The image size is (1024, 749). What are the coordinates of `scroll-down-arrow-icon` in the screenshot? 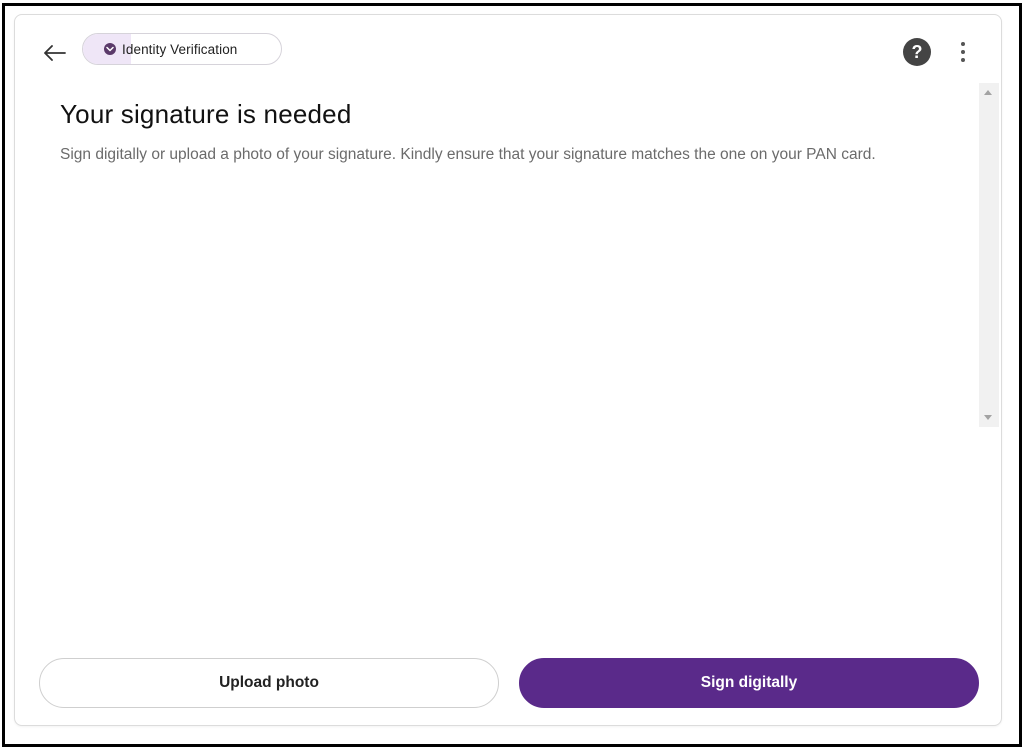 It's located at (988, 417).